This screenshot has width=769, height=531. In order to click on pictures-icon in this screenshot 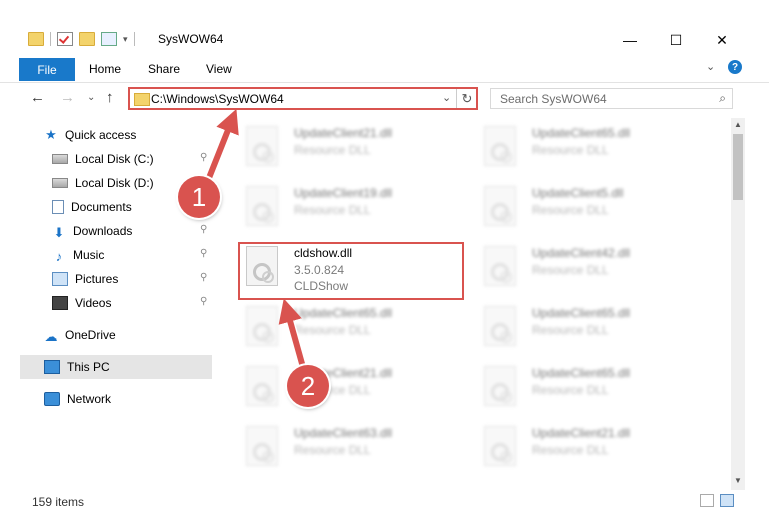, I will do `click(60, 279)`.